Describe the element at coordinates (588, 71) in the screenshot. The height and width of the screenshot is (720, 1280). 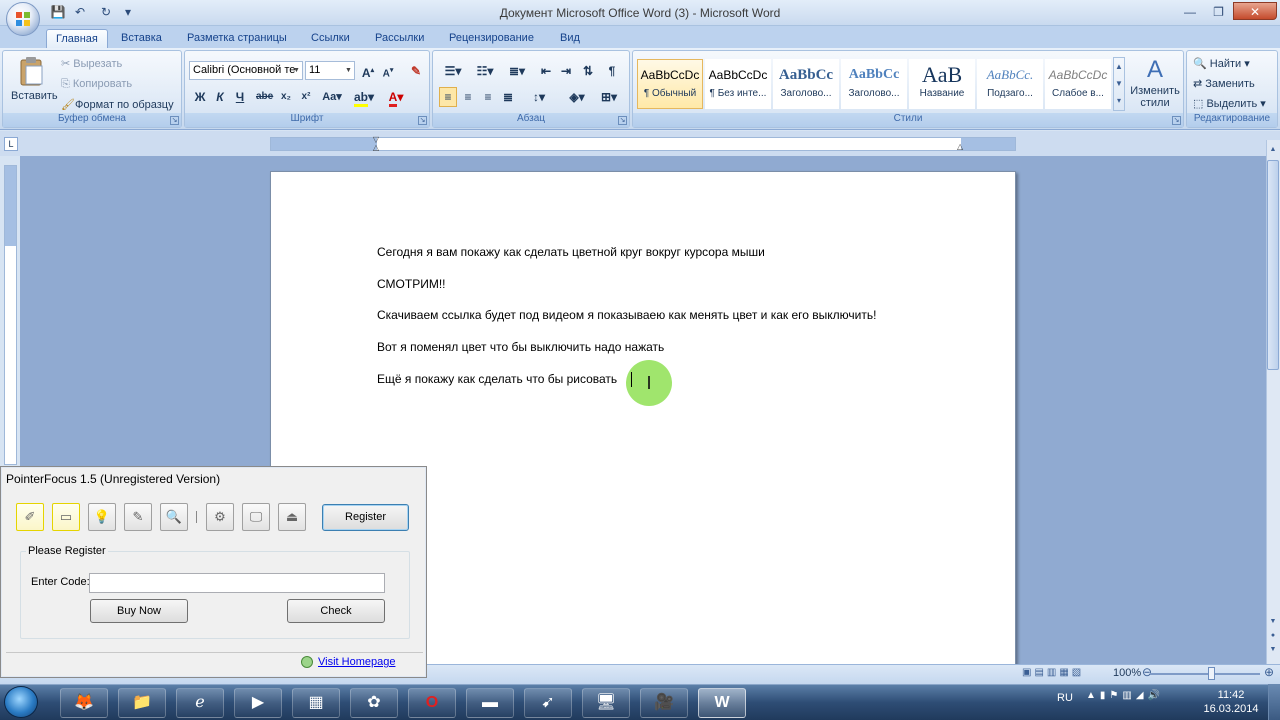
I see `sort-icon: ⇅` at that location.